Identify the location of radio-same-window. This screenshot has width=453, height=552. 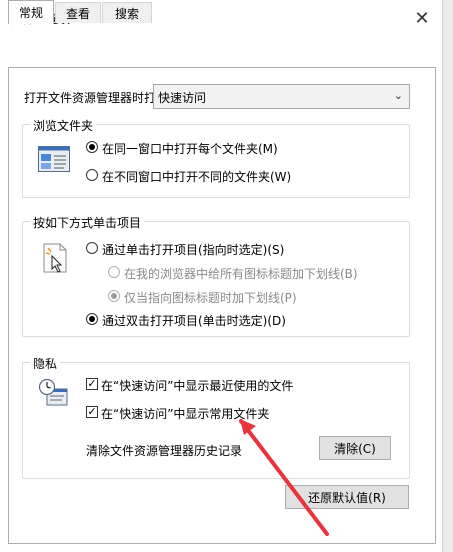
(92, 147).